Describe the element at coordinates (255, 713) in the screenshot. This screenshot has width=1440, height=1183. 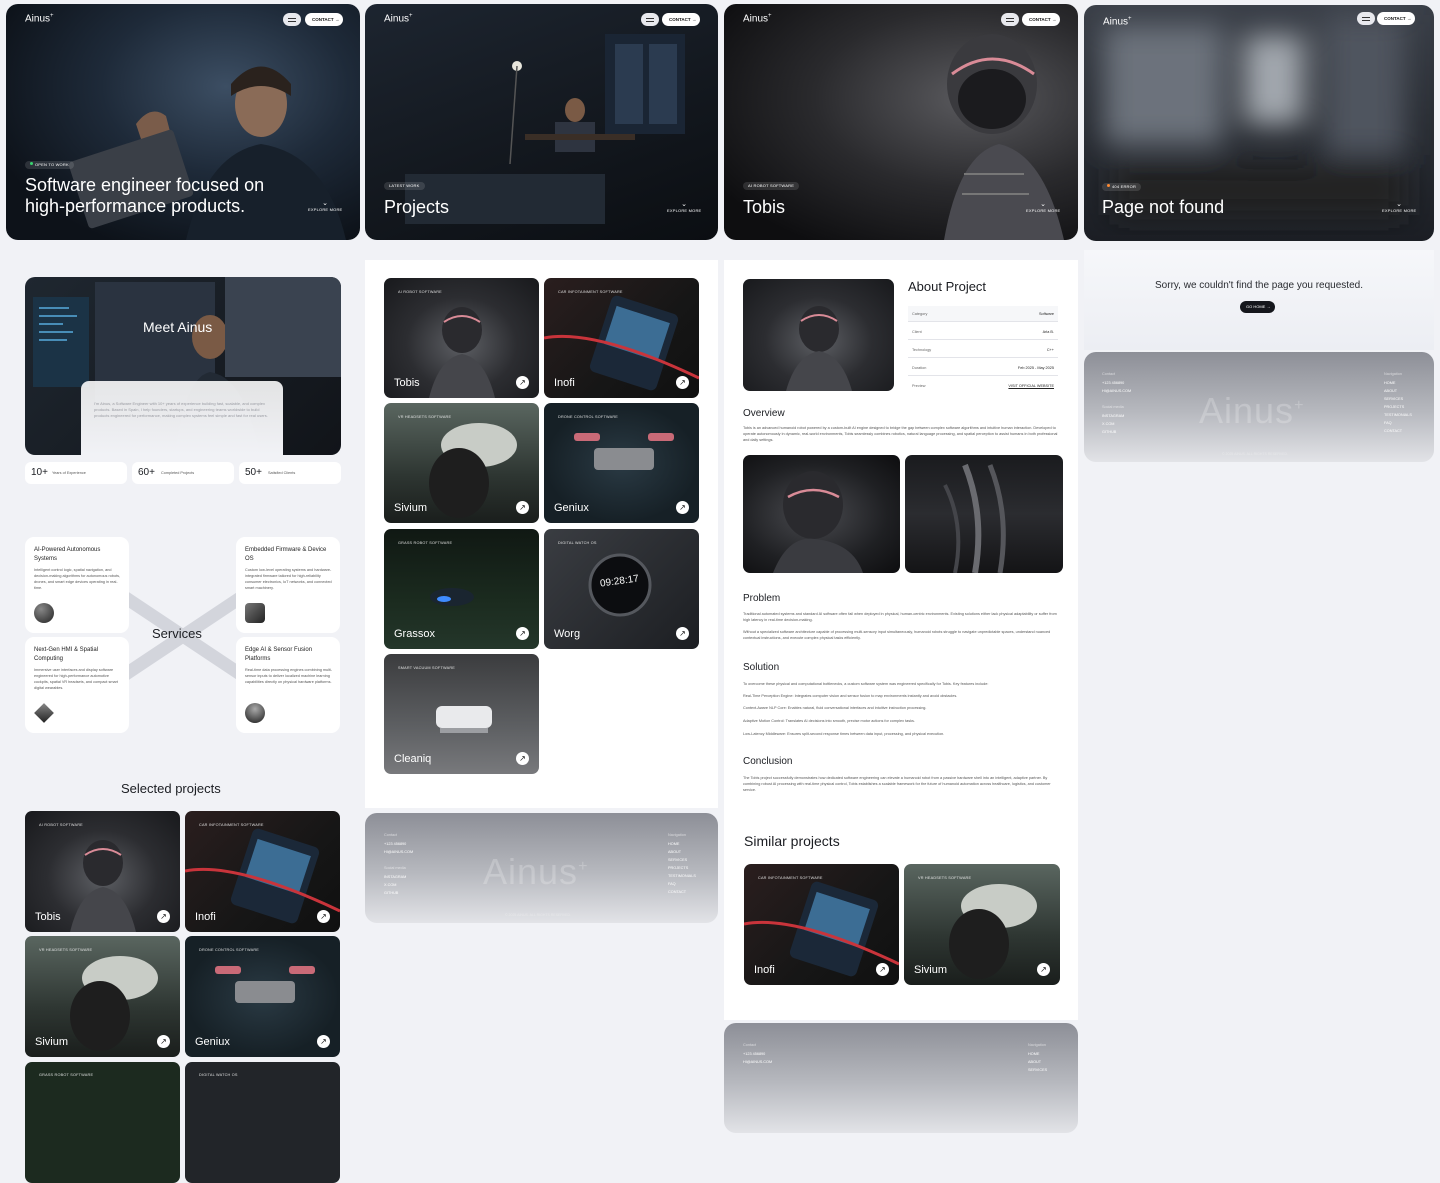
I see `orb-icon` at that location.